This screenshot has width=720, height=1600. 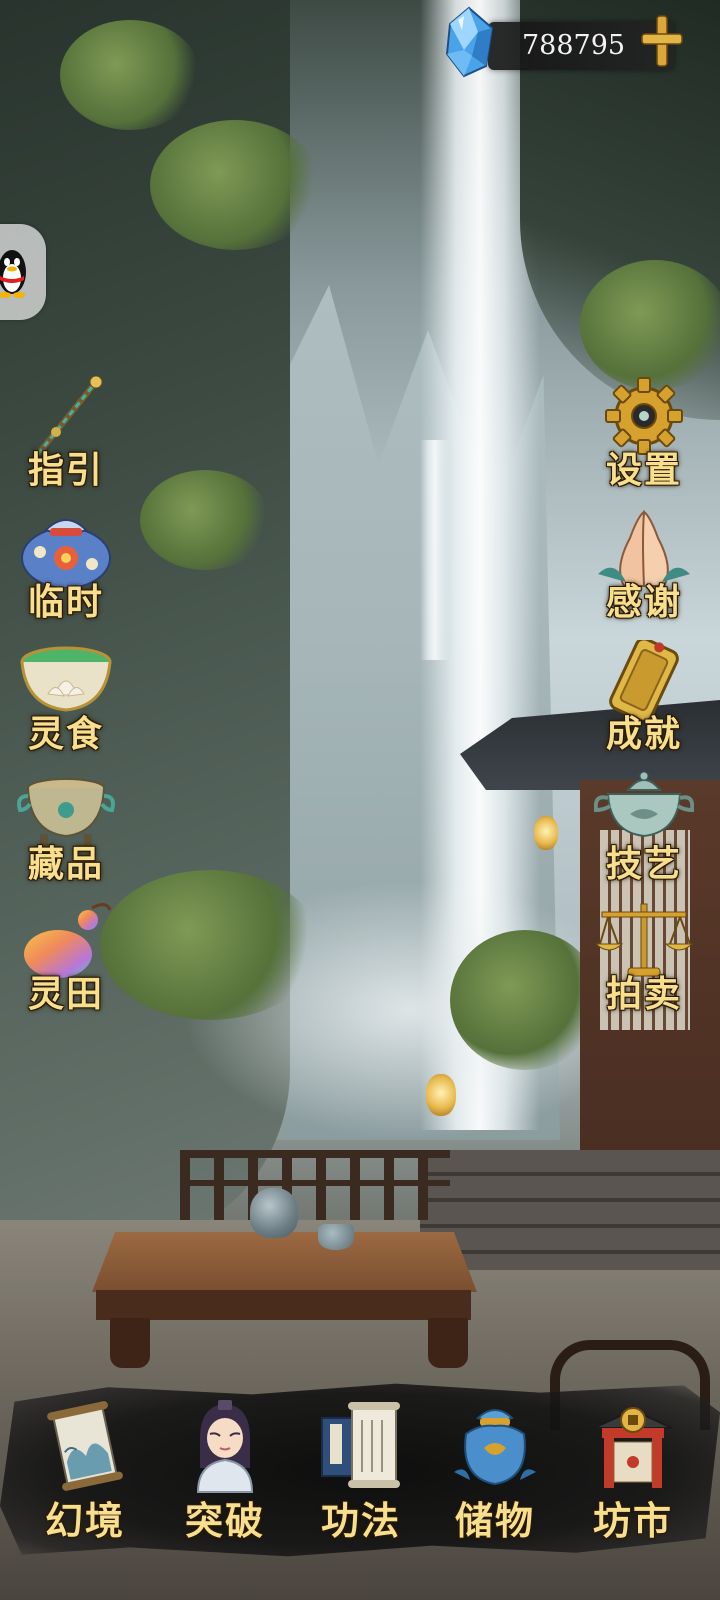 I want to click on menu-thanks: 感谢, so click(x=644, y=566).